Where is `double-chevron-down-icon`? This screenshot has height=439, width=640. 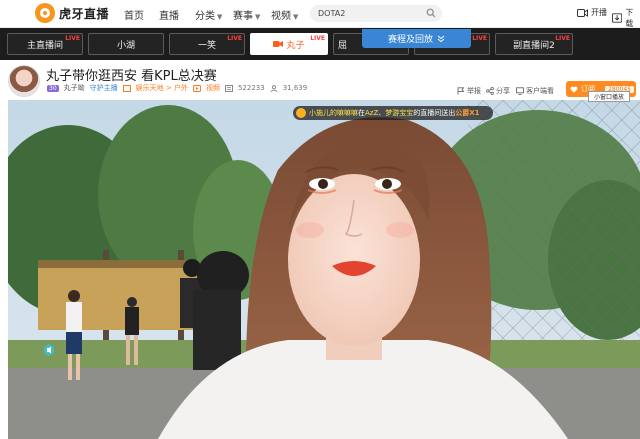
double-chevron-down-icon is located at coordinates (441, 38).